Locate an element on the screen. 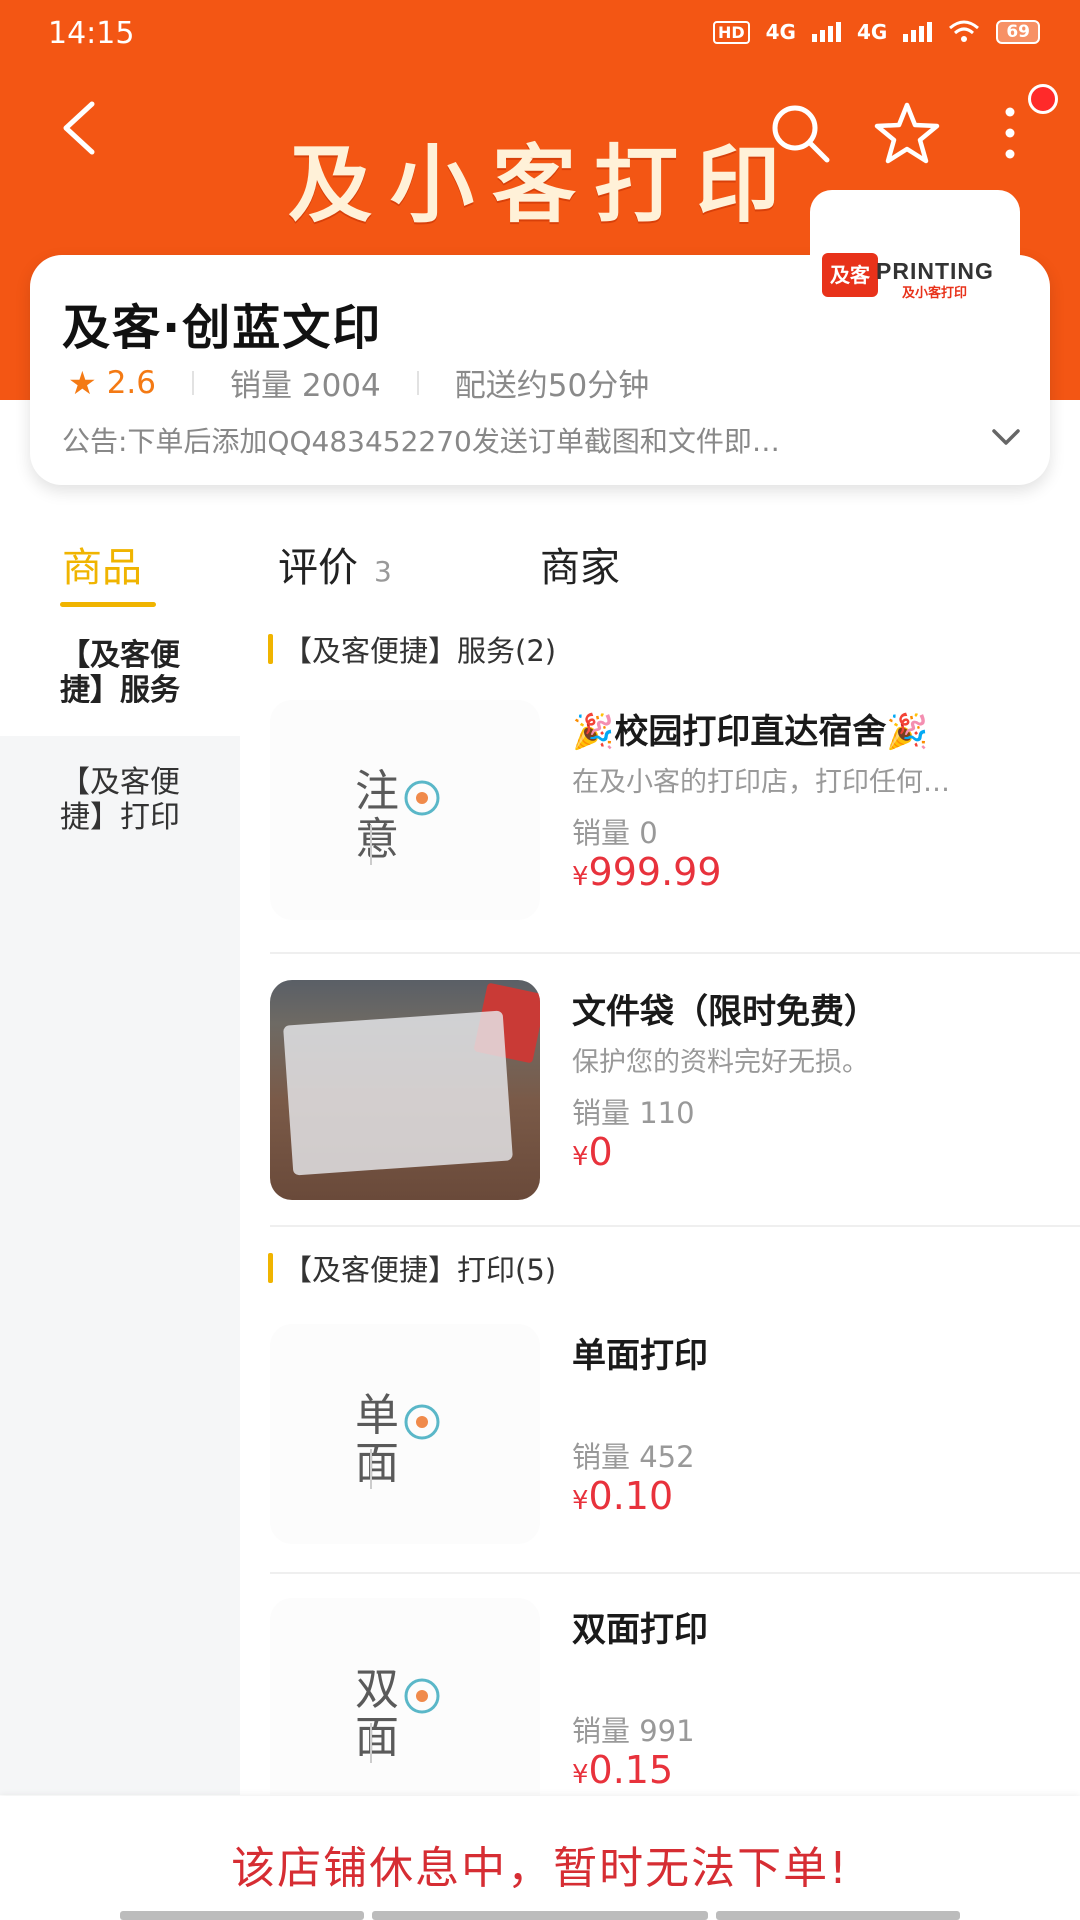 This screenshot has width=1080, height=1920. product-image: 单面 is located at coordinates (405, 1434).